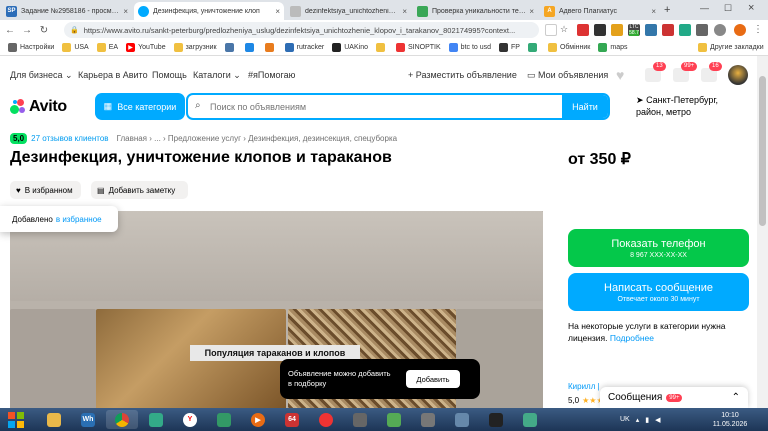  Describe the element at coordinates (75, 47) in the screenshot. I see `bookmark-usa: USA` at that location.